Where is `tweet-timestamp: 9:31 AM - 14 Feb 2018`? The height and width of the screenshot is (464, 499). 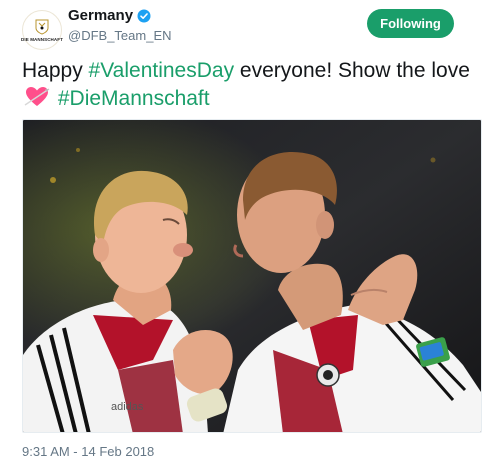 tweet-timestamp: 9:31 AM - 14 Feb 2018 is located at coordinates (88, 451).